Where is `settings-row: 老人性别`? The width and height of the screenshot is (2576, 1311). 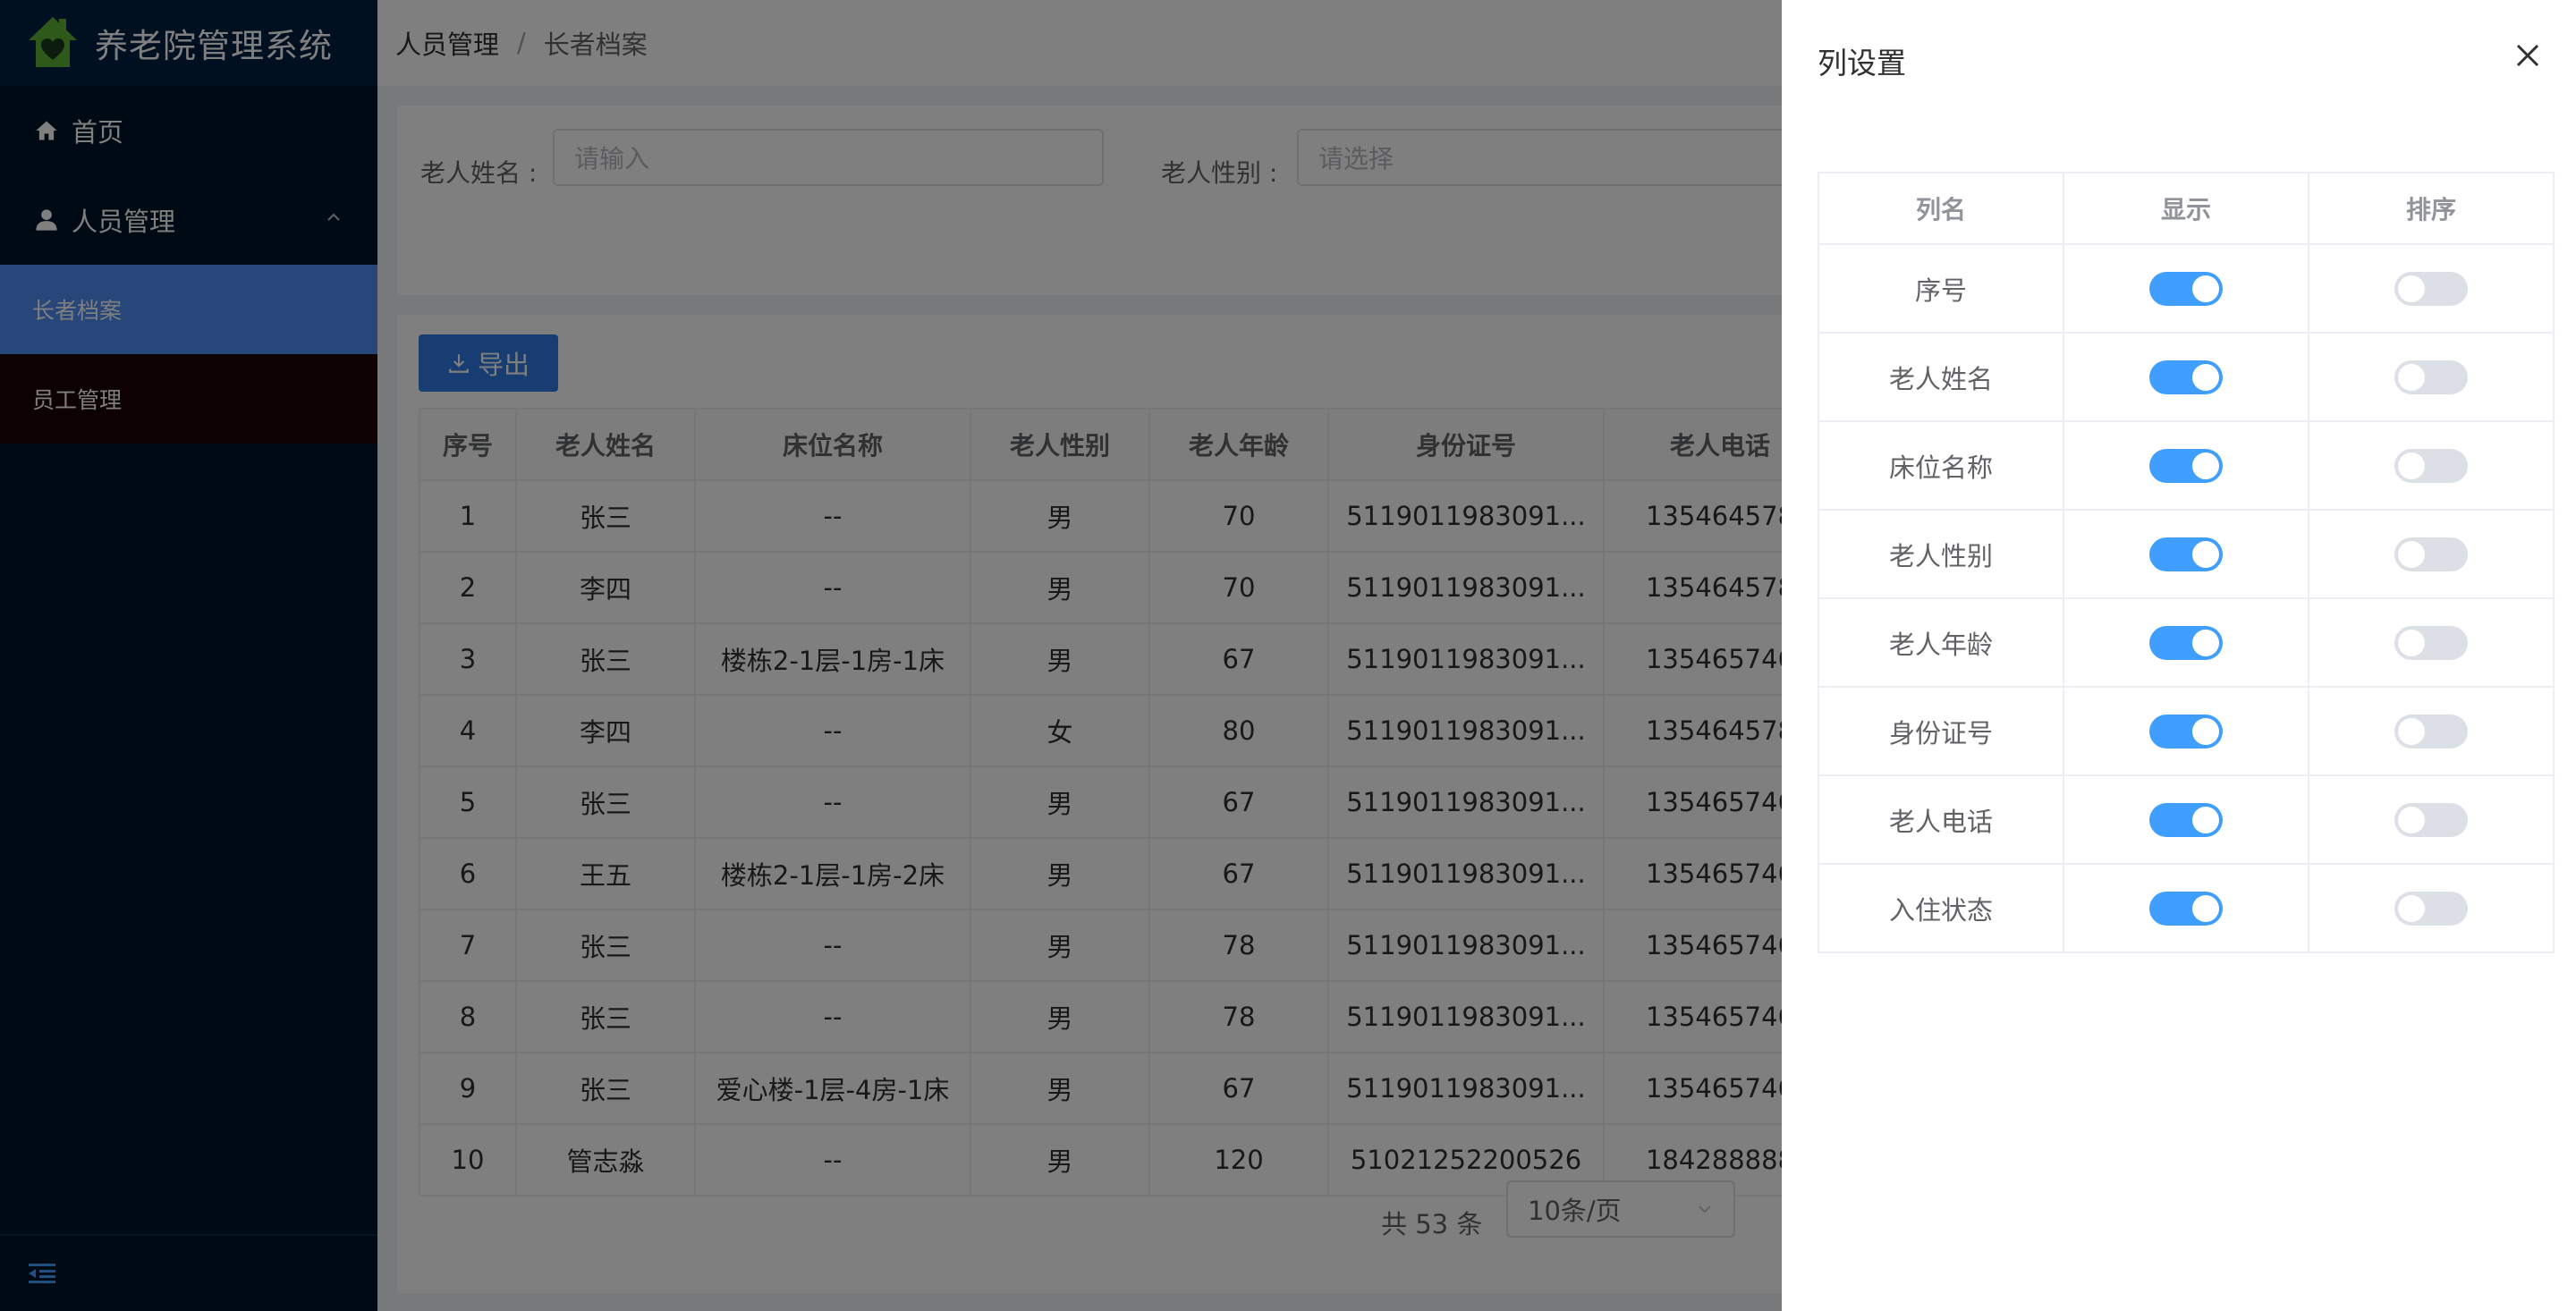 settings-row: 老人性别 is located at coordinates (2186, 554).